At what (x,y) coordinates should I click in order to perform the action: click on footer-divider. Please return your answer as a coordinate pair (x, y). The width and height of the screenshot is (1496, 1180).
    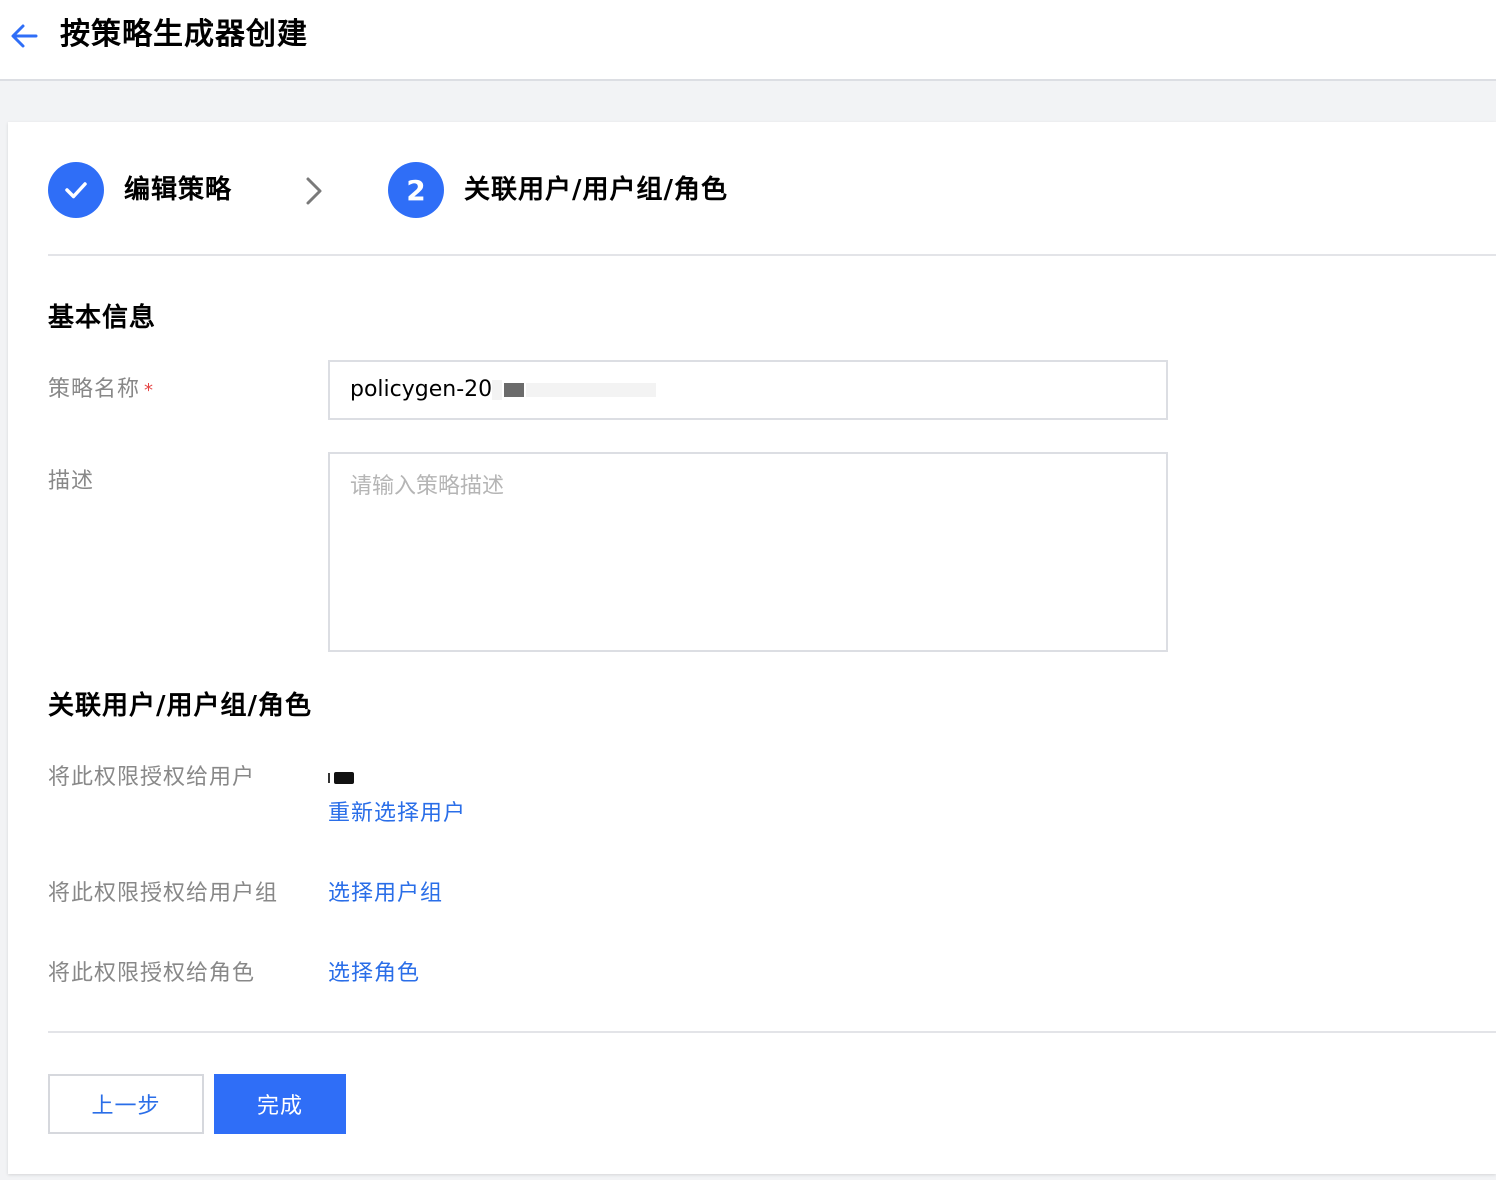
    Looking at the image, I should click on (772, 1032).